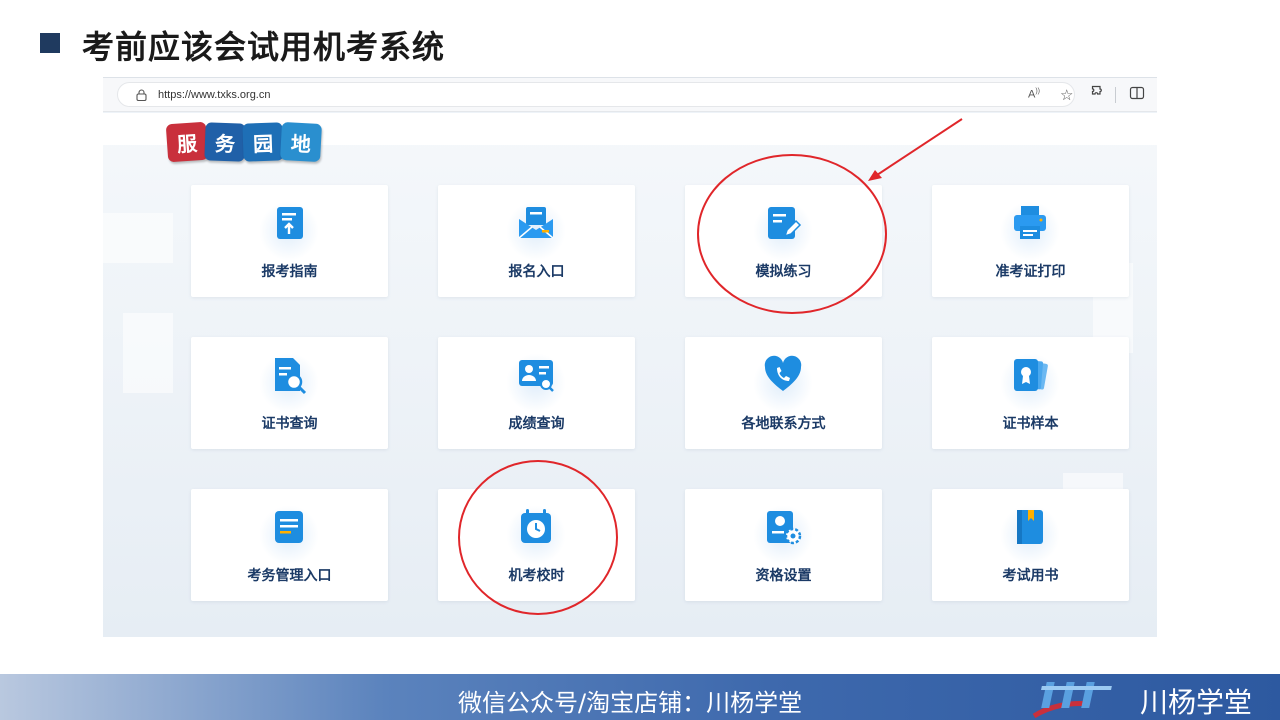  Describe the element at coordinates (536, 393) in the screenshot. I see `card-score-query: 成绩查询` at that location.